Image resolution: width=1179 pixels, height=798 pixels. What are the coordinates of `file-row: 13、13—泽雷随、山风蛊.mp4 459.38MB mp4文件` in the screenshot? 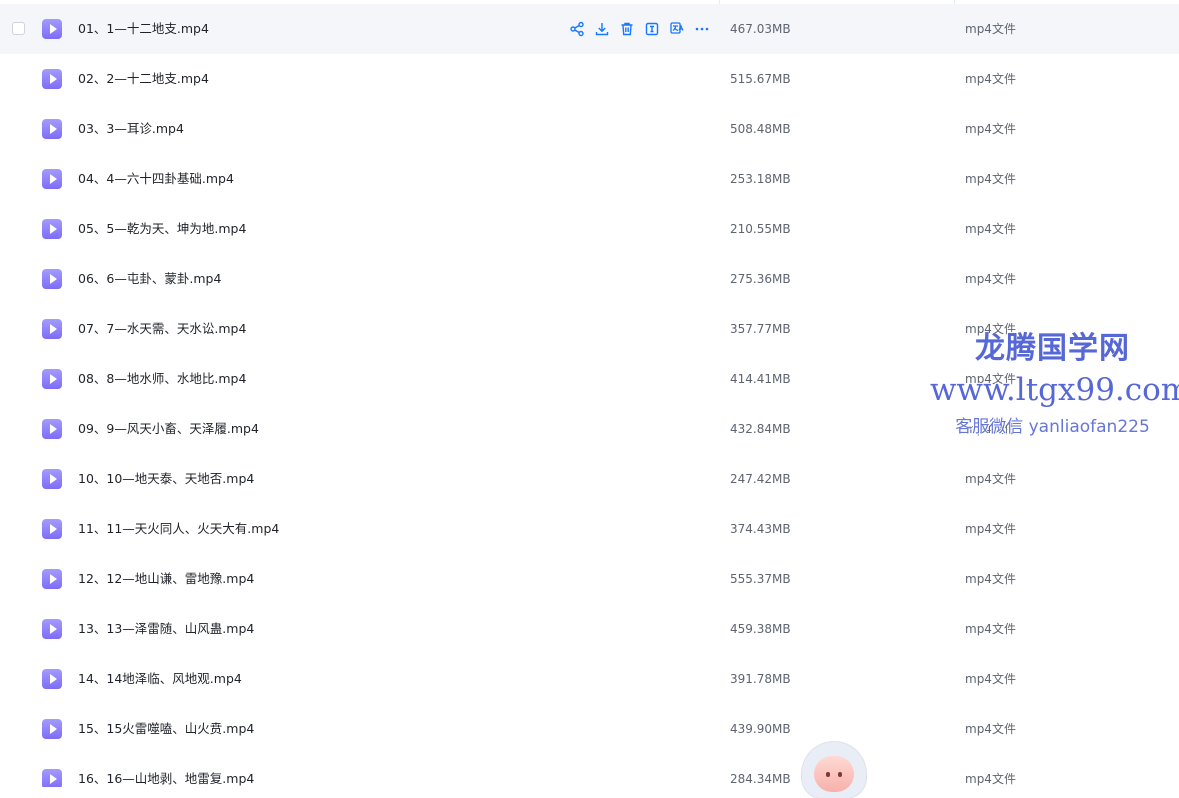 It's located at (589, 629).